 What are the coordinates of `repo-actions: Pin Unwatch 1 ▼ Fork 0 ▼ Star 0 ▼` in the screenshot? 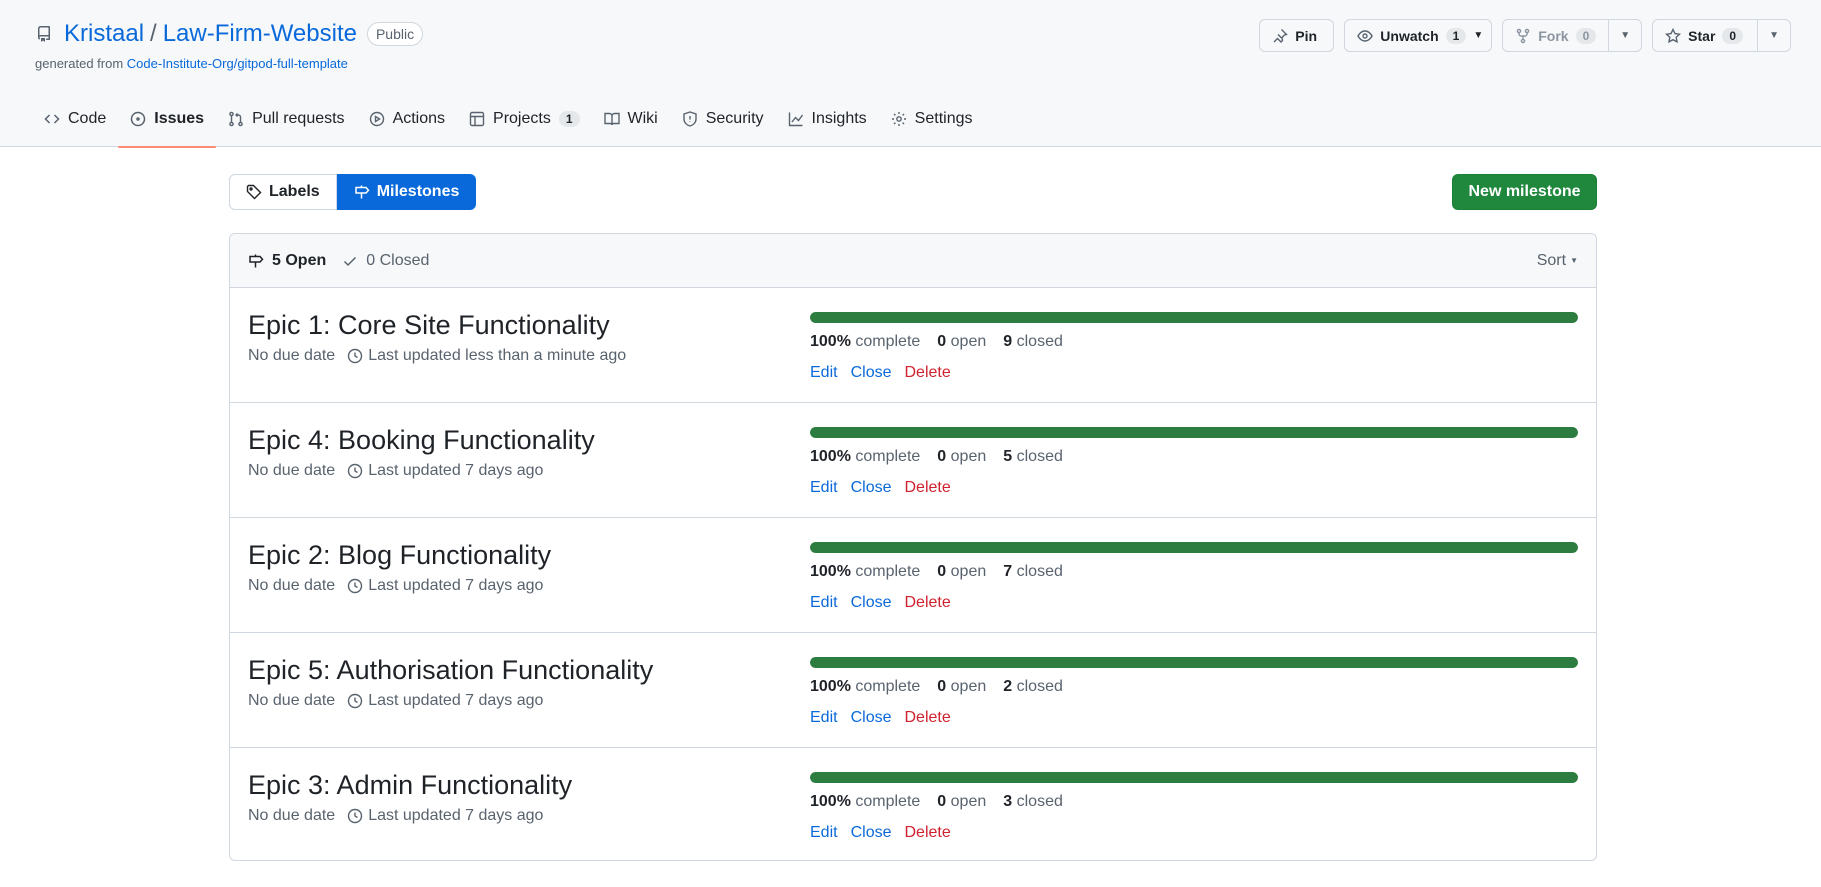 It's located at (1525, 35).